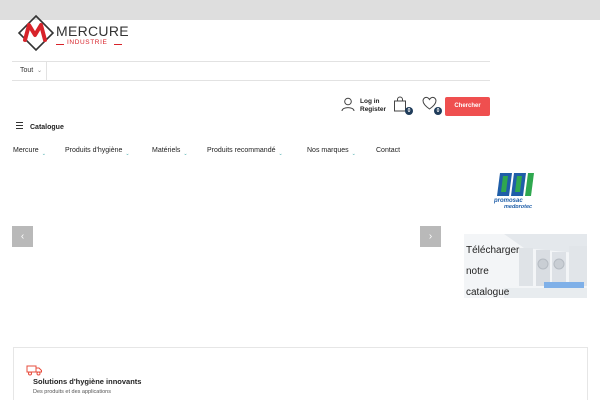 The image size is (600, 400). Describe the element at coordinates (26, 150) in the screenshot. I see `nav-item-label: Mercure` at that location.